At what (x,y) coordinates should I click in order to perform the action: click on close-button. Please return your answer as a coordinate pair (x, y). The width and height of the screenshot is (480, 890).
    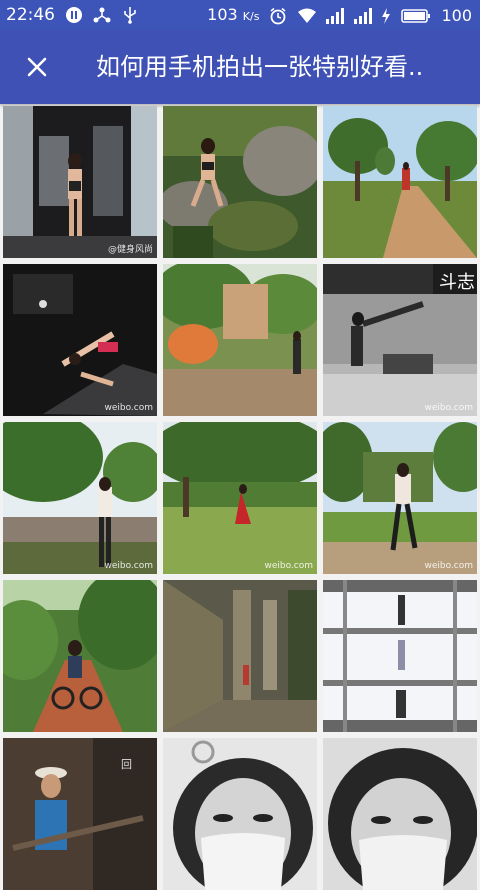
    Looking at the image, I should click on (37, 67).